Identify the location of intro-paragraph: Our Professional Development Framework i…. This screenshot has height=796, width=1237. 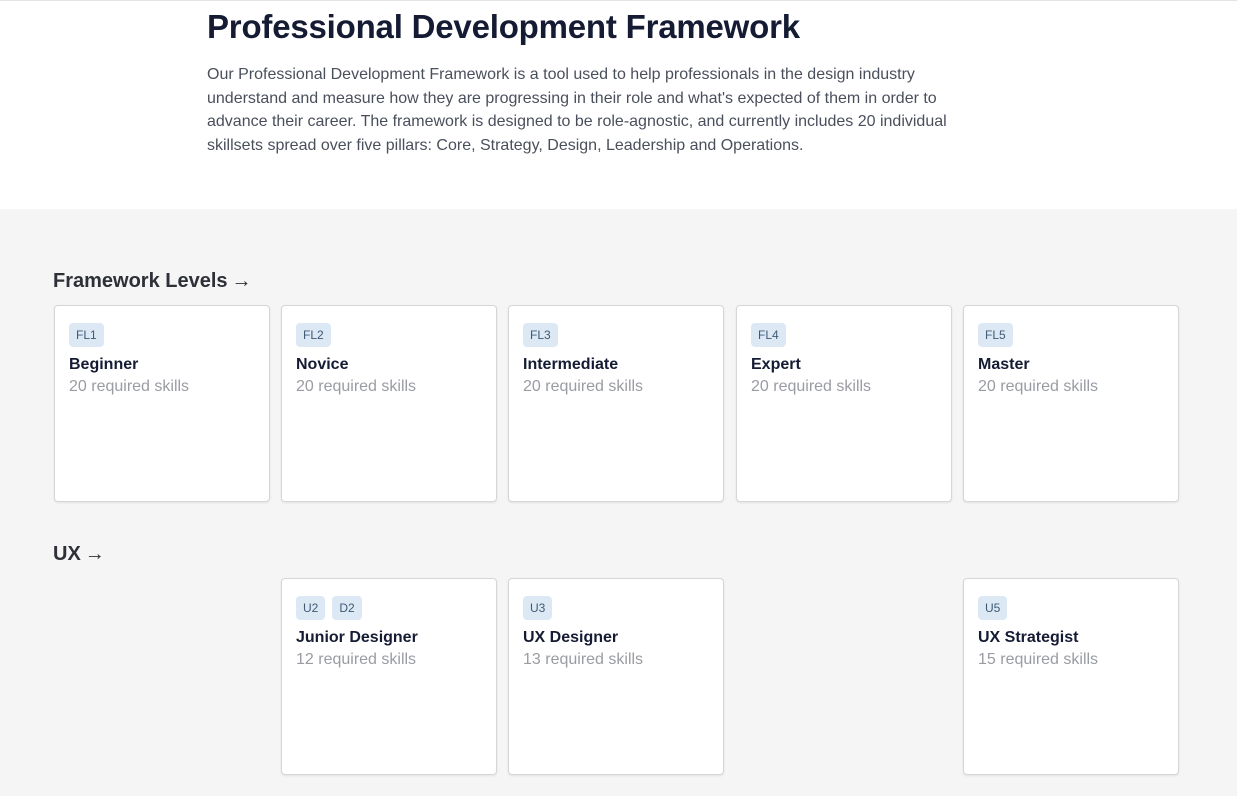
(577, 110).